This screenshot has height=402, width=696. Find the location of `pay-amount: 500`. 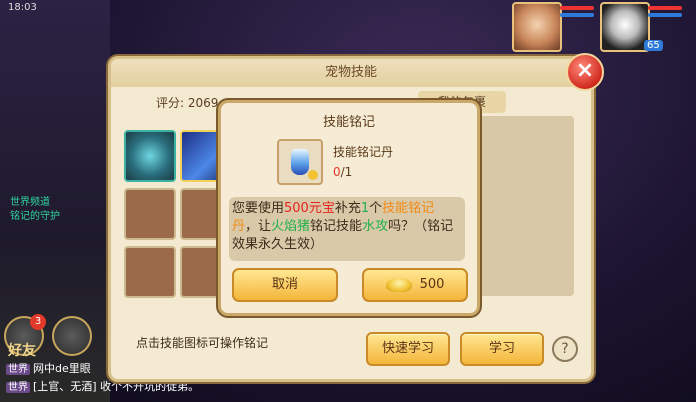

pay-amount: 500 is located at coordinates (432, 284).